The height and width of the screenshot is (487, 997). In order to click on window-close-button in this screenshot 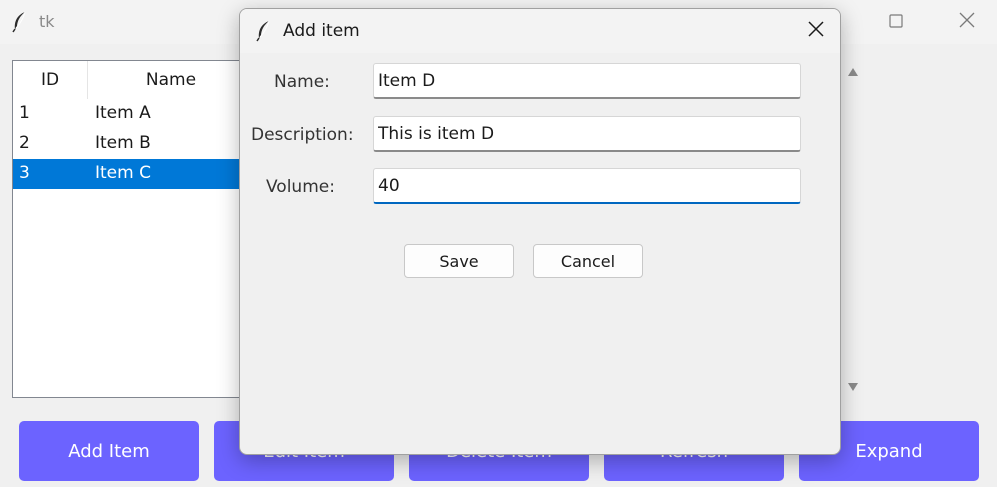, I will do `click(967, 22)`.